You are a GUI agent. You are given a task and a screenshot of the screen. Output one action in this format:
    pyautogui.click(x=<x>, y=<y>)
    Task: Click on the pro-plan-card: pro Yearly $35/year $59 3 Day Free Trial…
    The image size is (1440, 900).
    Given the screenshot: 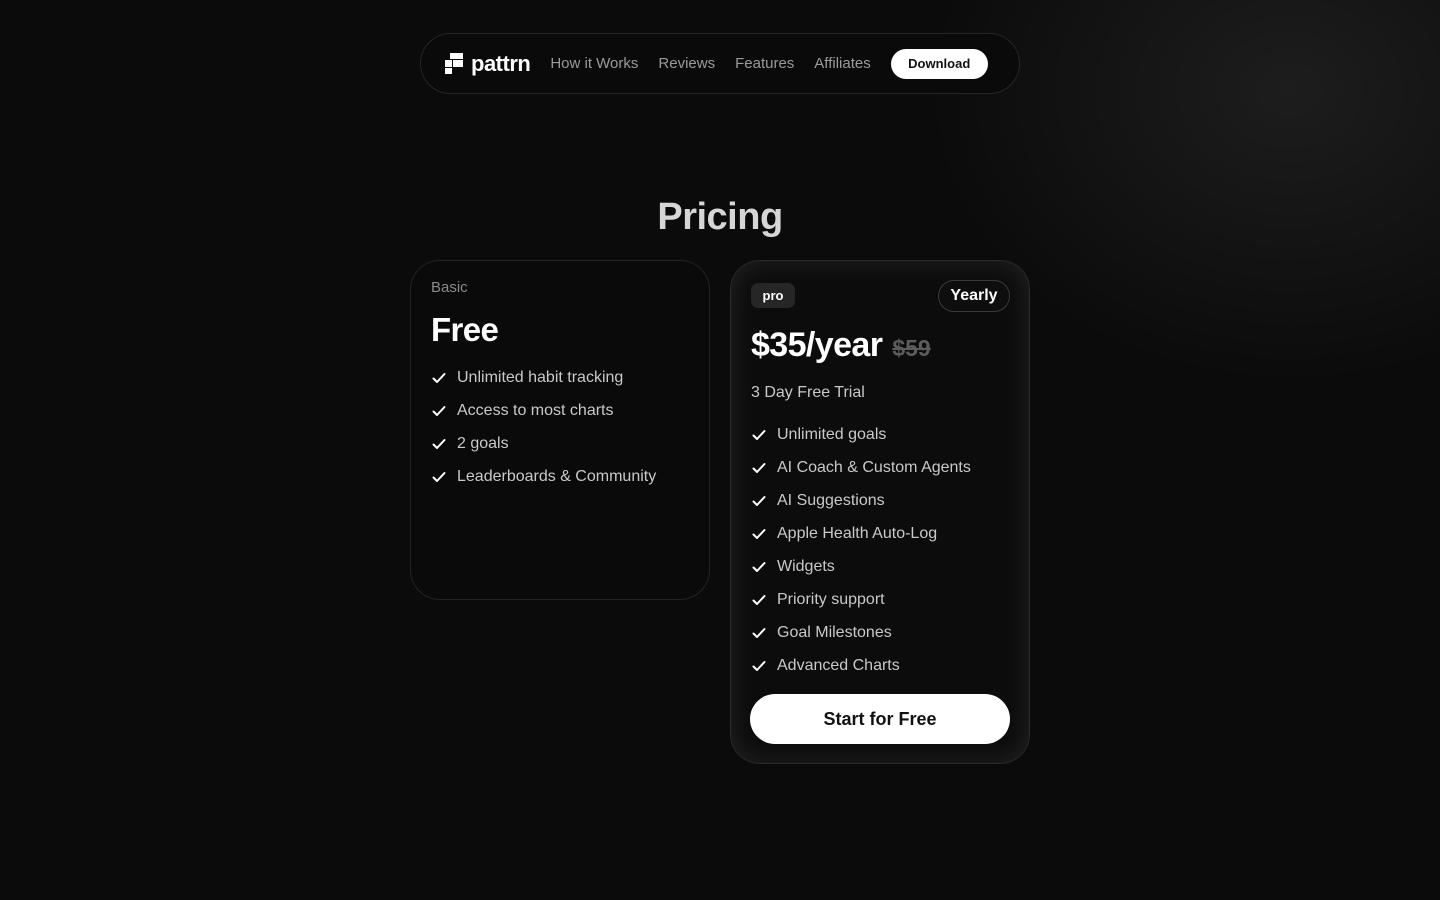 What is the action you would take?
    pyautogui.click(x=880, y=512)
    